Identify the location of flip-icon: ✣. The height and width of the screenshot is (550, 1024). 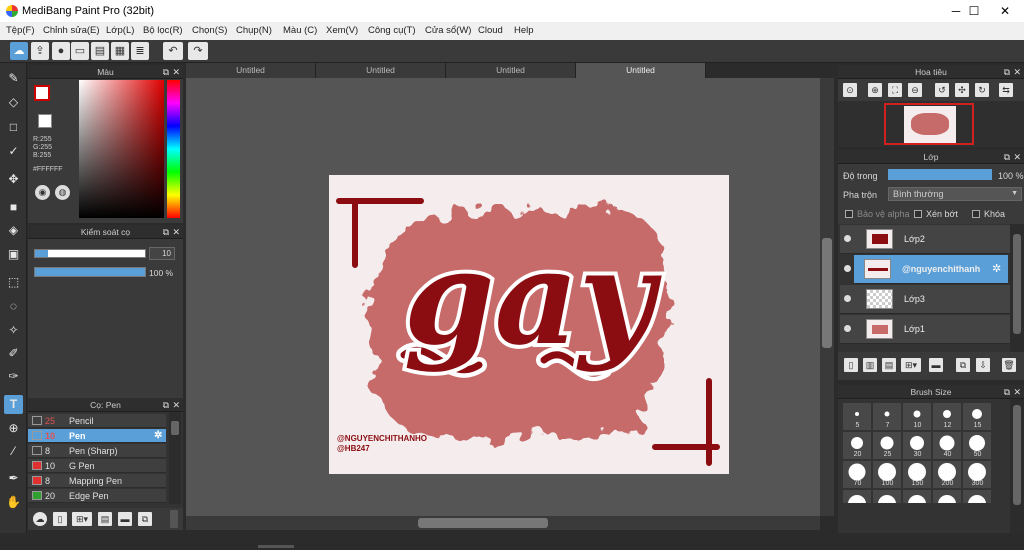
(962, 90).